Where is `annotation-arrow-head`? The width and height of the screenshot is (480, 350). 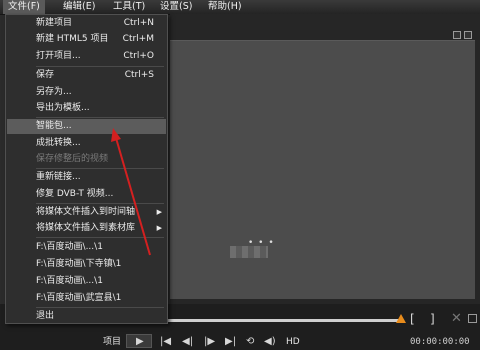
annotation-arrow-head is located at coordinates (116, 135).